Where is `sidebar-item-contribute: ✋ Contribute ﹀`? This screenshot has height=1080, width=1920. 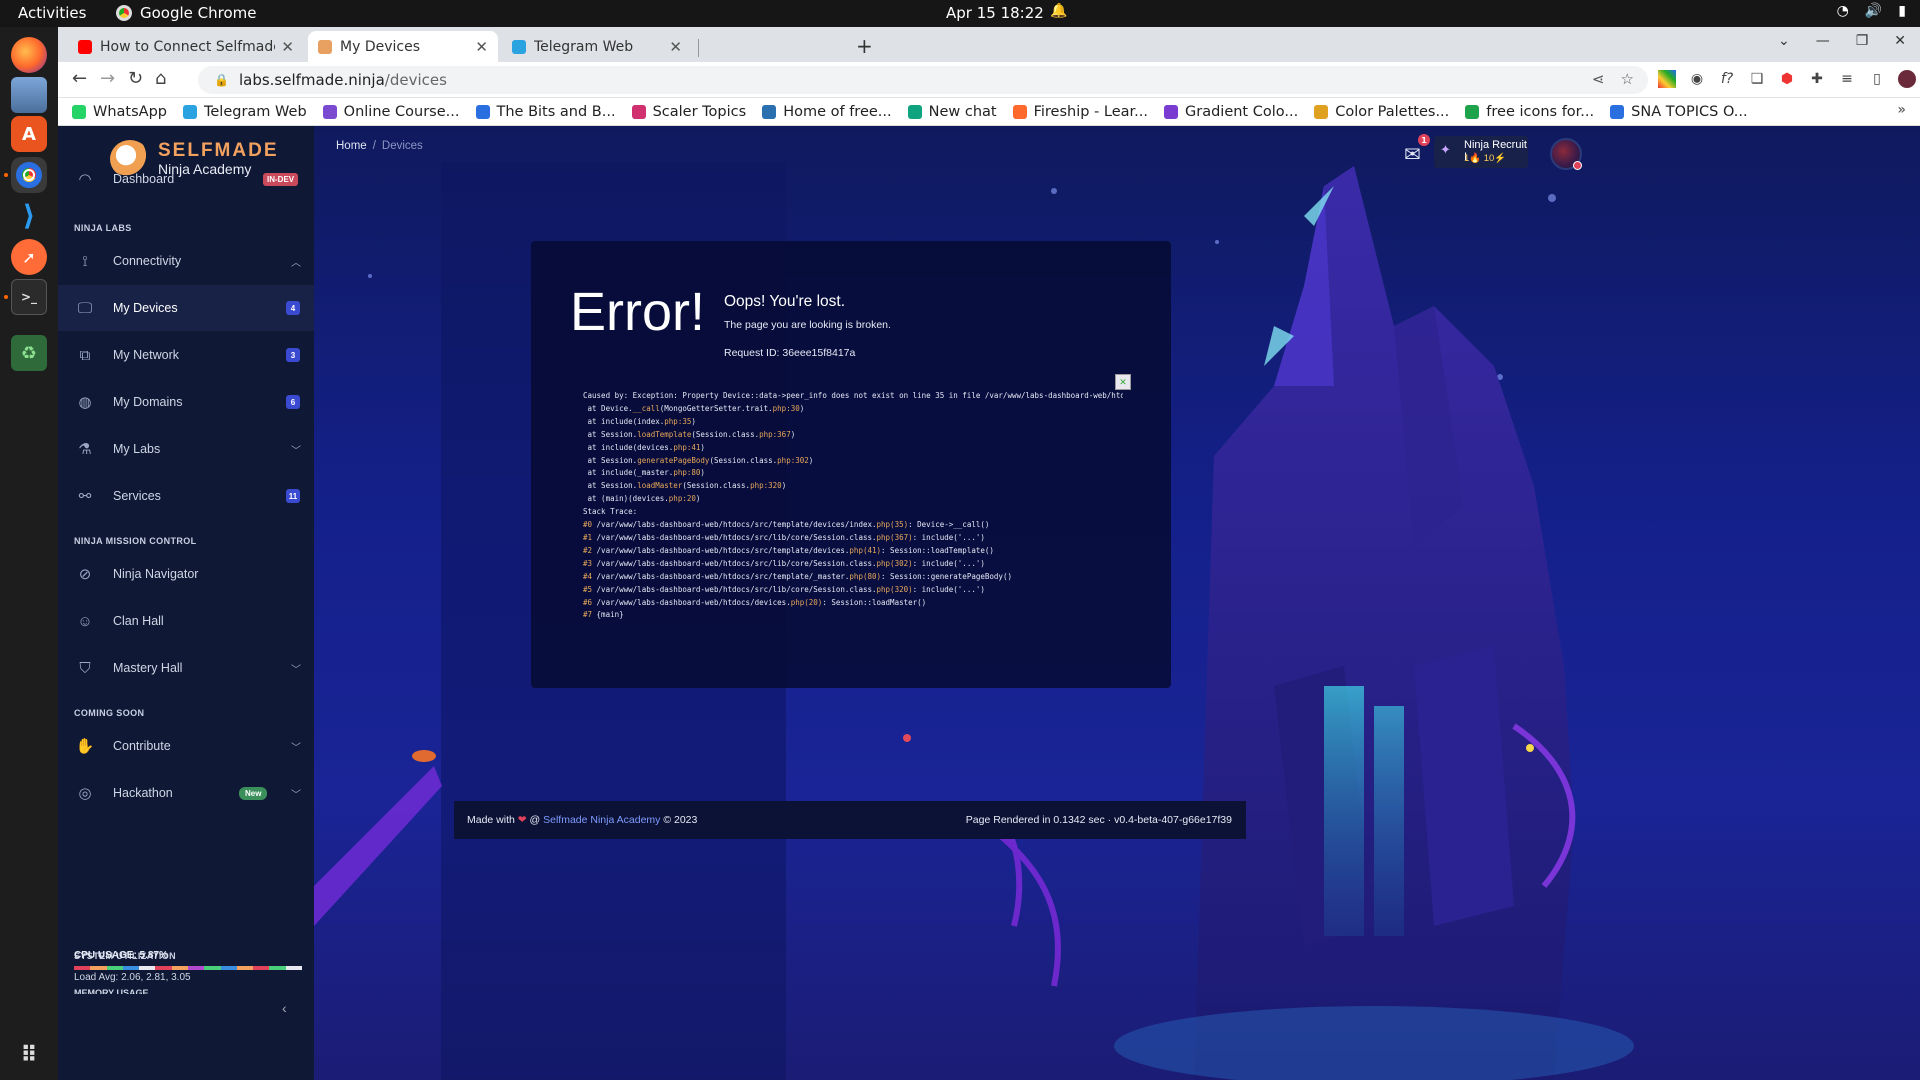 sidebar-item-contribute: ✋ Contribute ﹀ is located at coordinates (186, 746).